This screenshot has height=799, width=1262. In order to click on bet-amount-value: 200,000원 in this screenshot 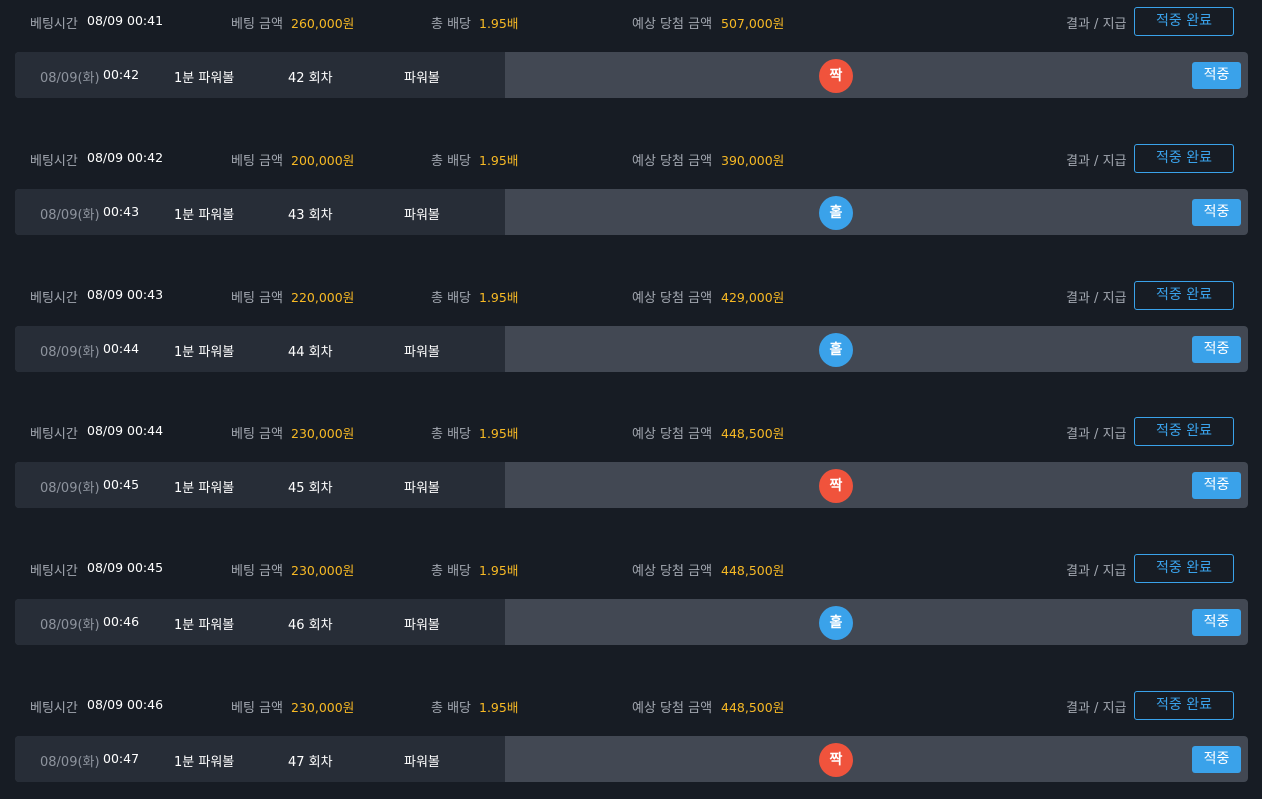, I will do `click(323, 160)`.